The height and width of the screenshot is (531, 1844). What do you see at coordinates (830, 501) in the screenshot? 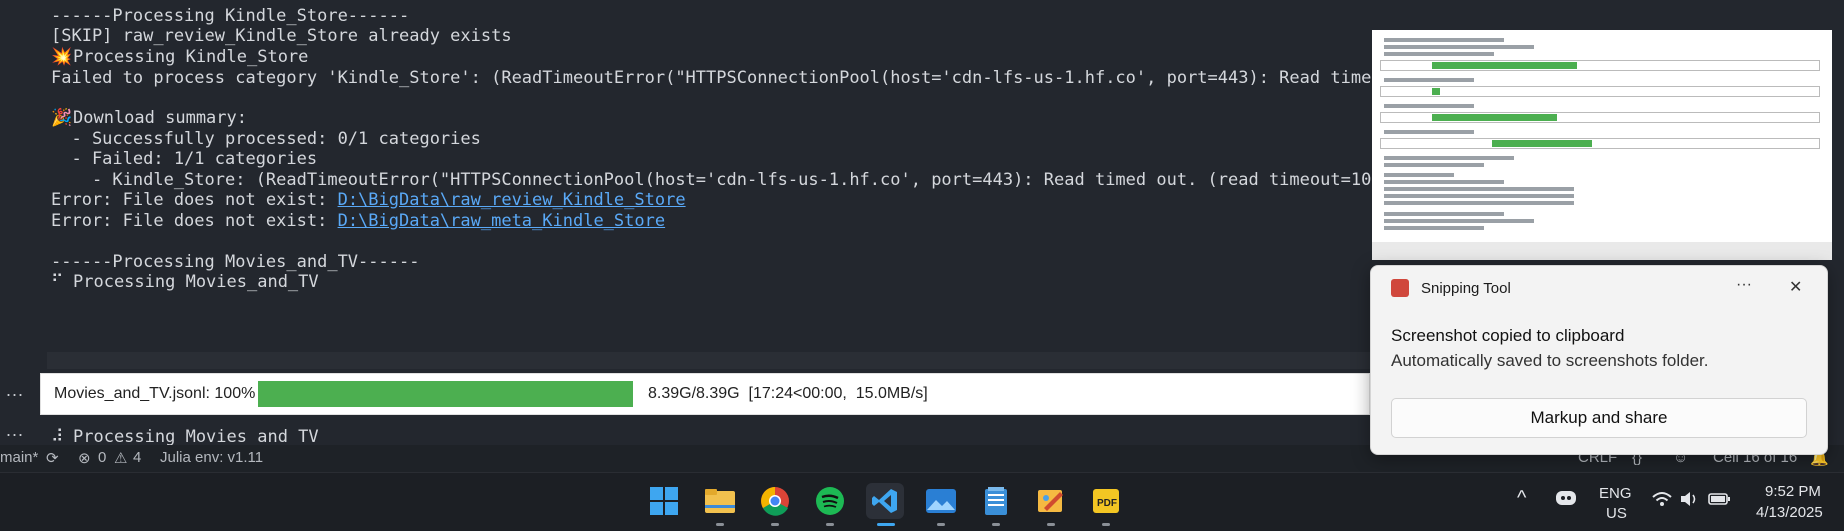
I see `spotify-icon` at bounding box center [830, 501].